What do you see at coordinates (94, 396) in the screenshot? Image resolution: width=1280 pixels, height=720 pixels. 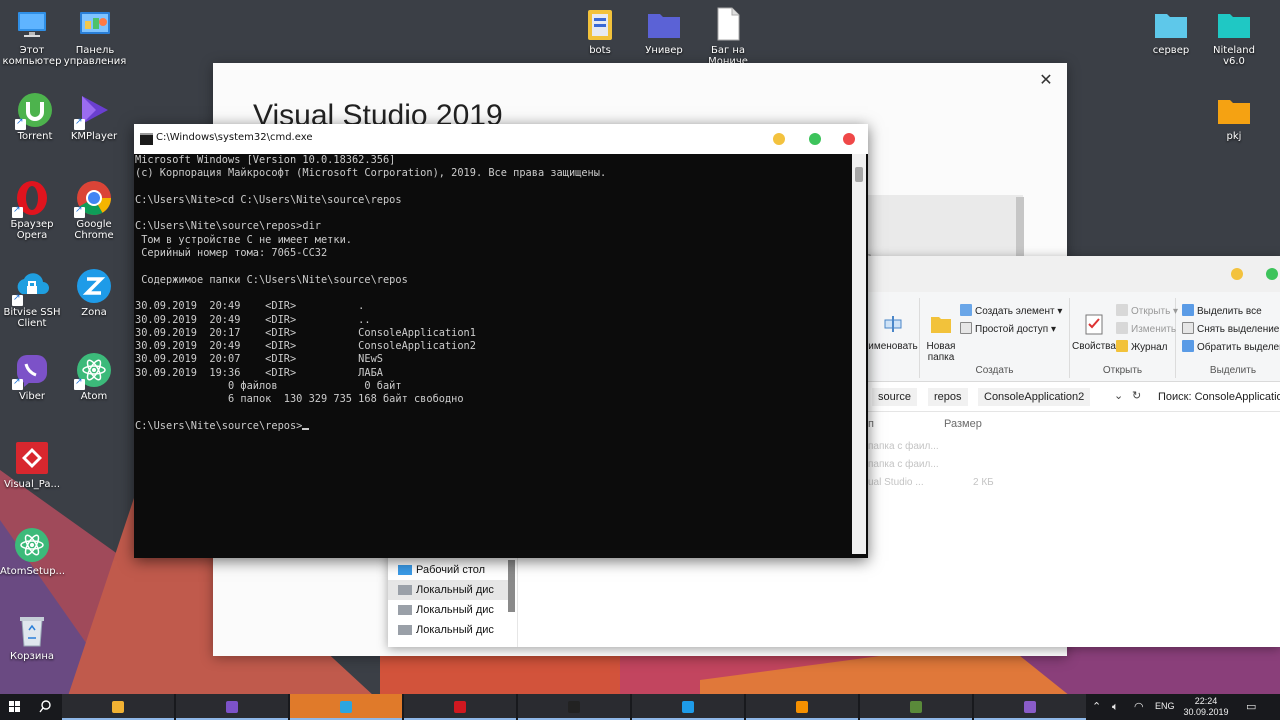 I see `desktop-icon-label: Atom` at bounding box center [94, 396].